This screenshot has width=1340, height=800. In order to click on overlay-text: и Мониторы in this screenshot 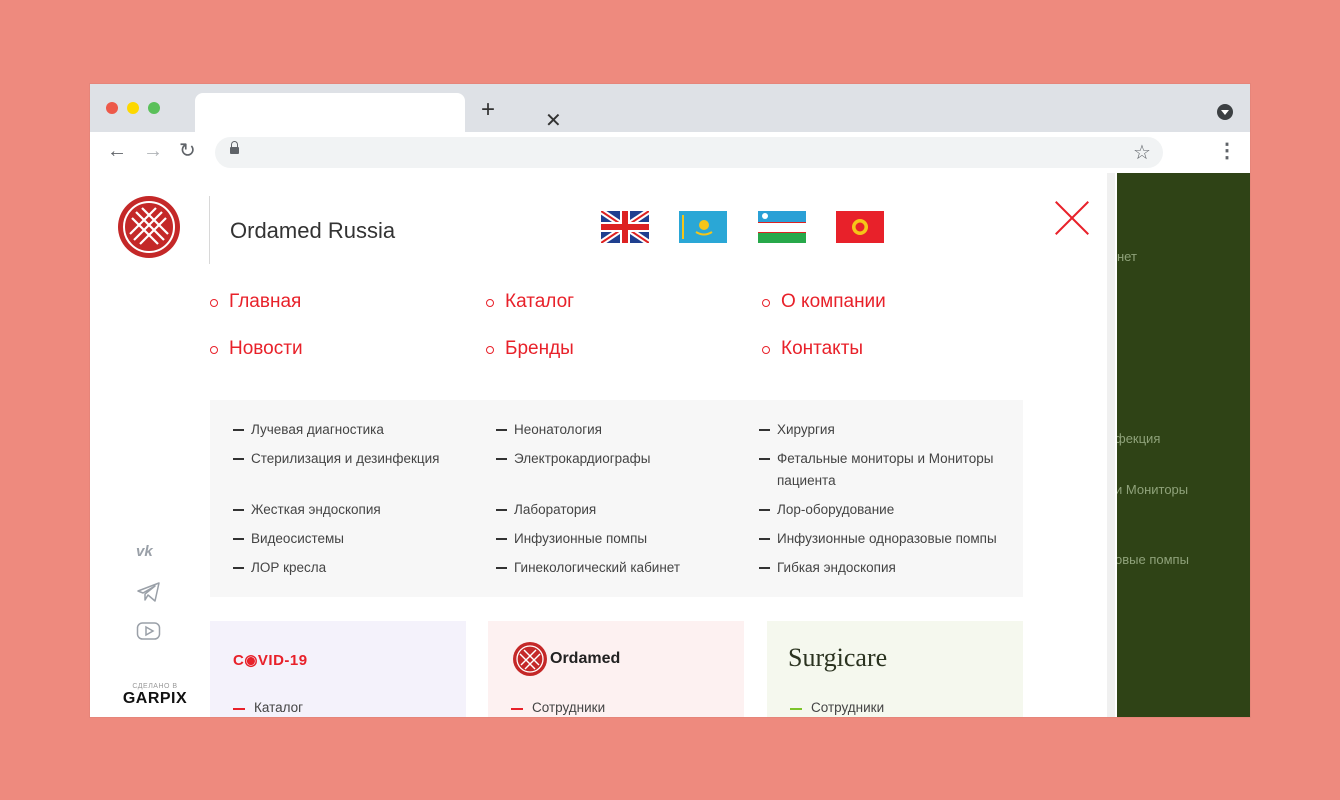, I will do `click(1153, 489)`.